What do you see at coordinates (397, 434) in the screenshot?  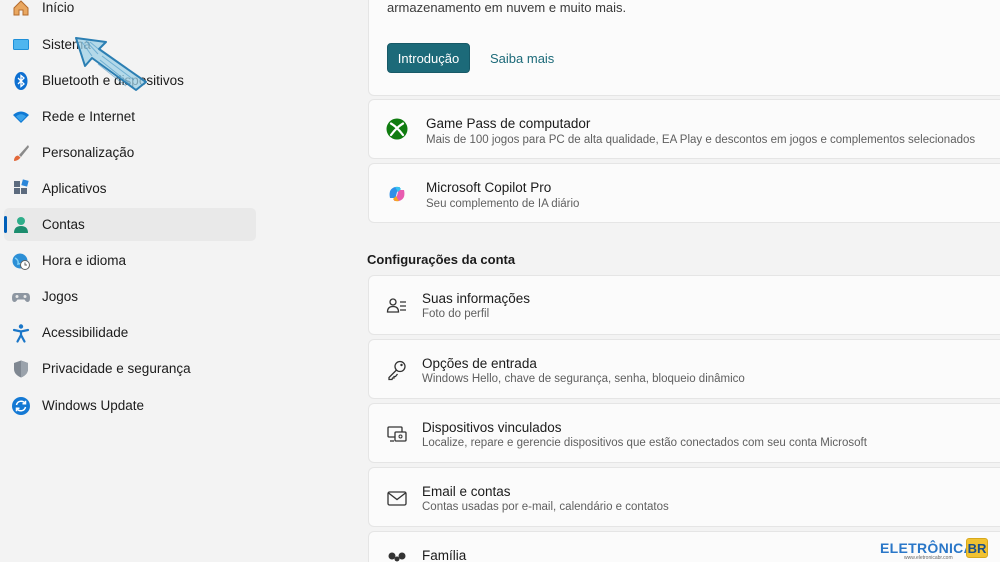 I see `linked-devices-icon` at bounding box center [397, 434].